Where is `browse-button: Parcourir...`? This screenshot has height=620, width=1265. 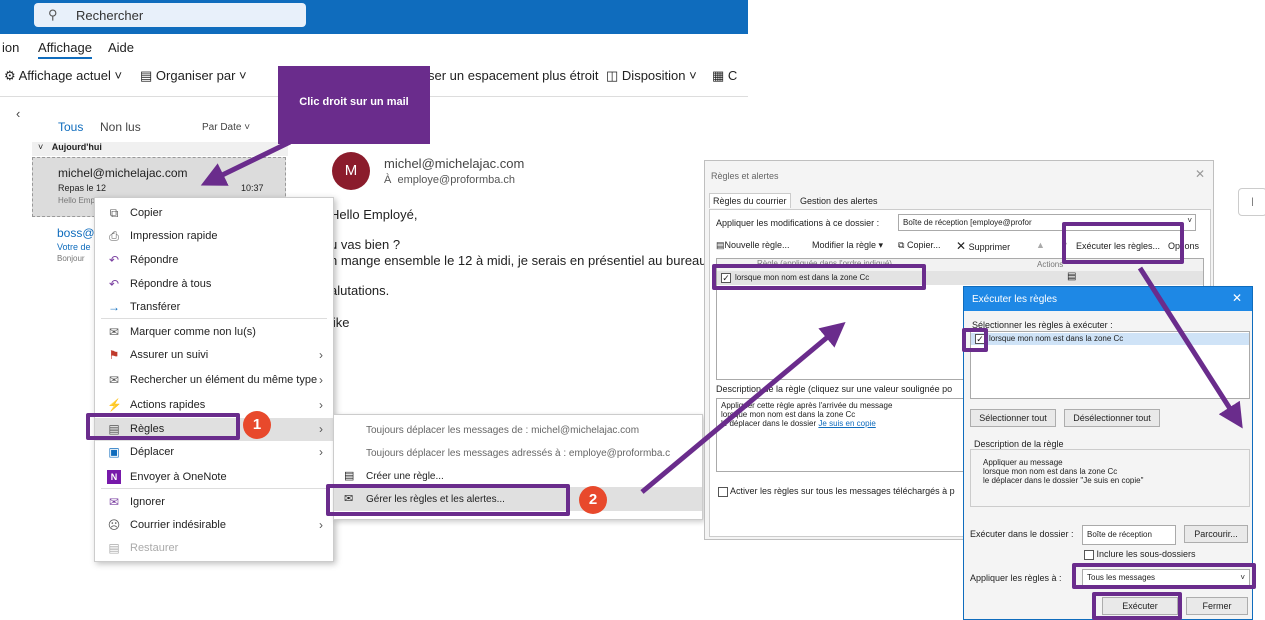
browse-button: Parcourir... is located at coordinates (1216, 534).